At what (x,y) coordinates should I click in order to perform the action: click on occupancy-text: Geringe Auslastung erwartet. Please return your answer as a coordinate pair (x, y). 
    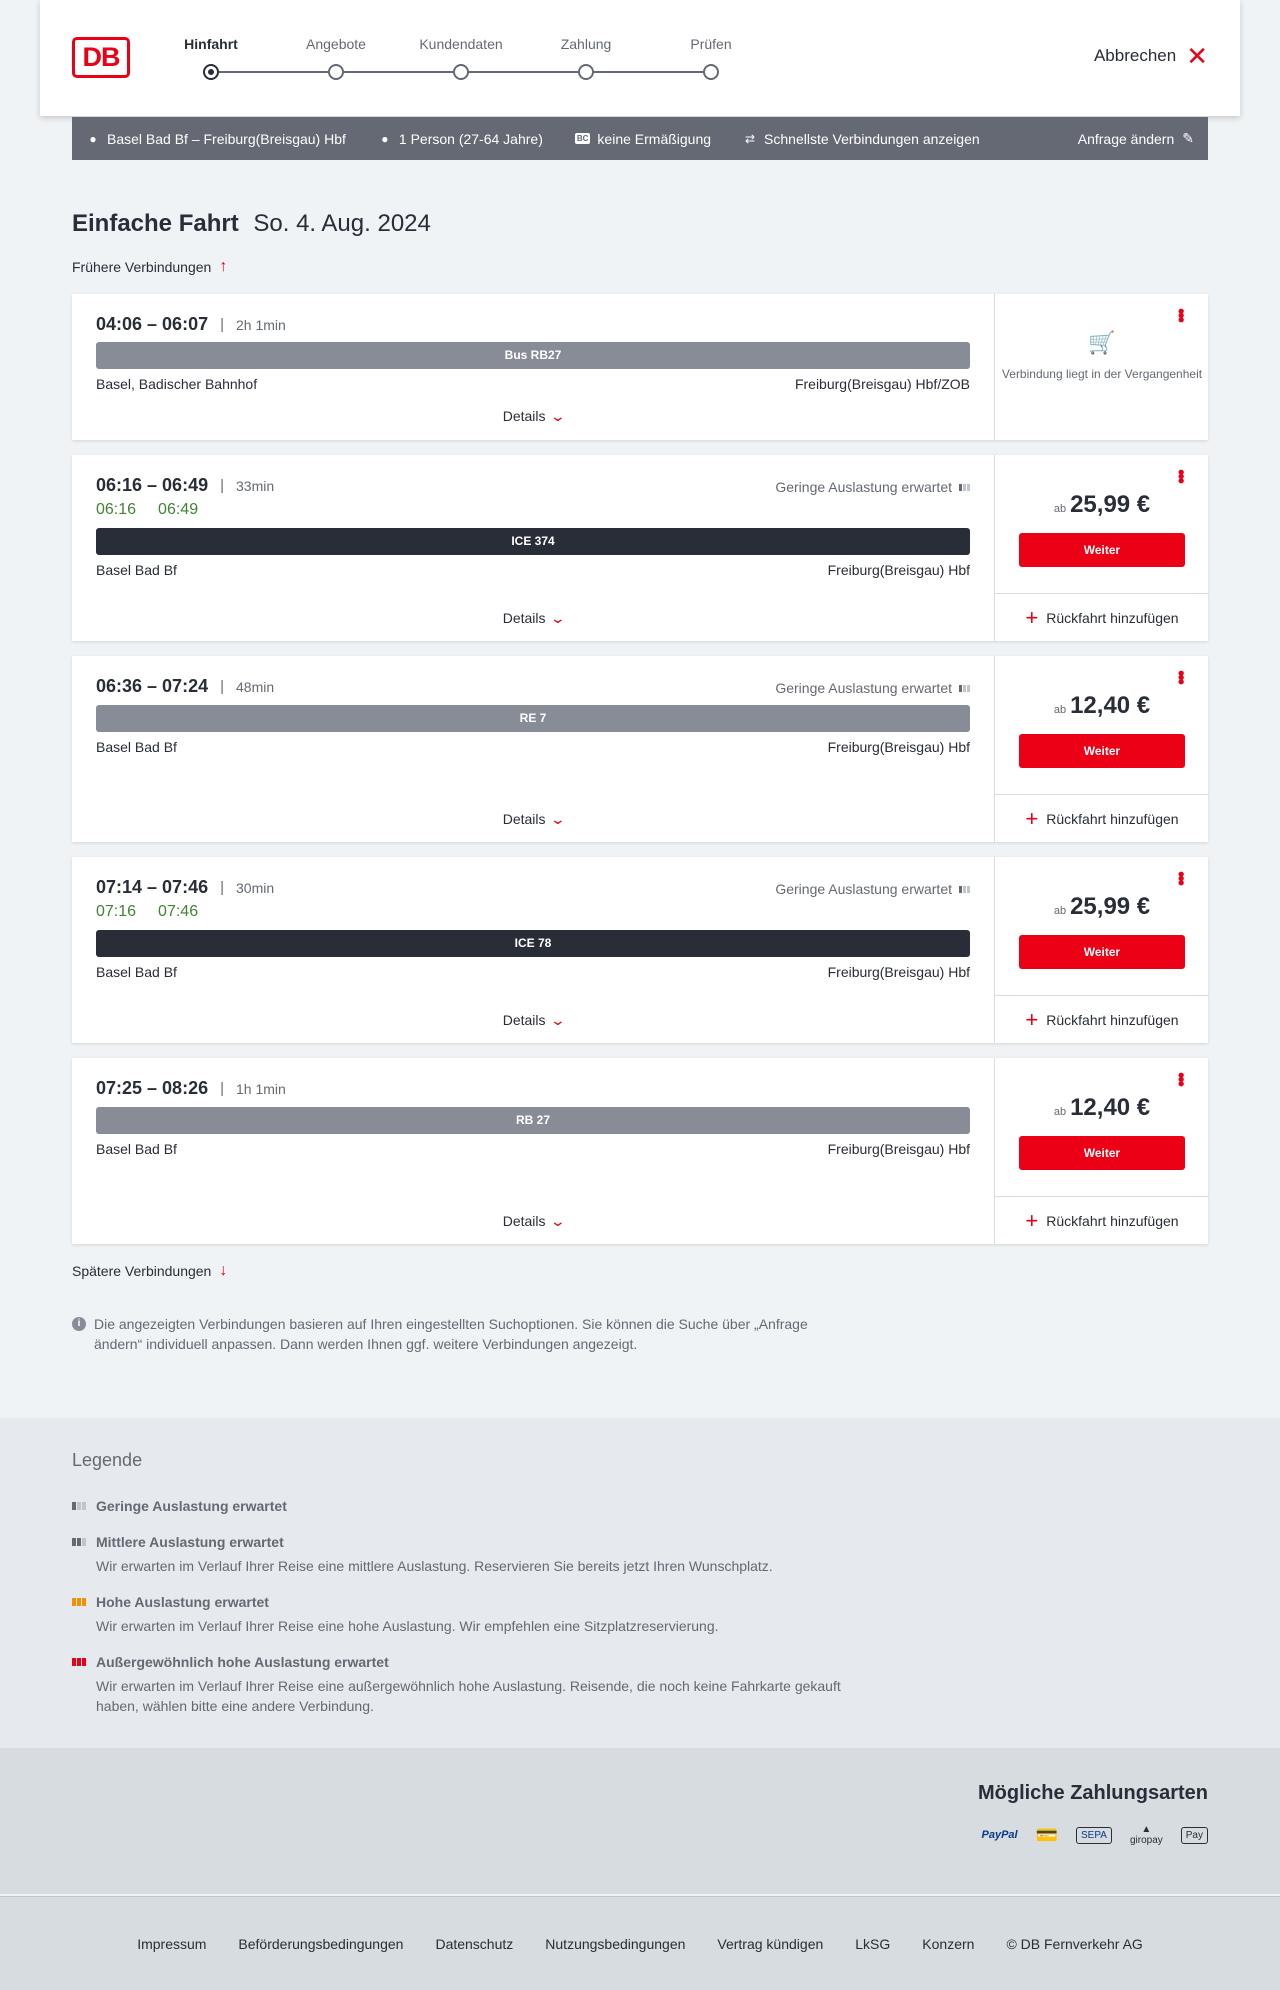
    Looking at the image, I should click on (863, 487).